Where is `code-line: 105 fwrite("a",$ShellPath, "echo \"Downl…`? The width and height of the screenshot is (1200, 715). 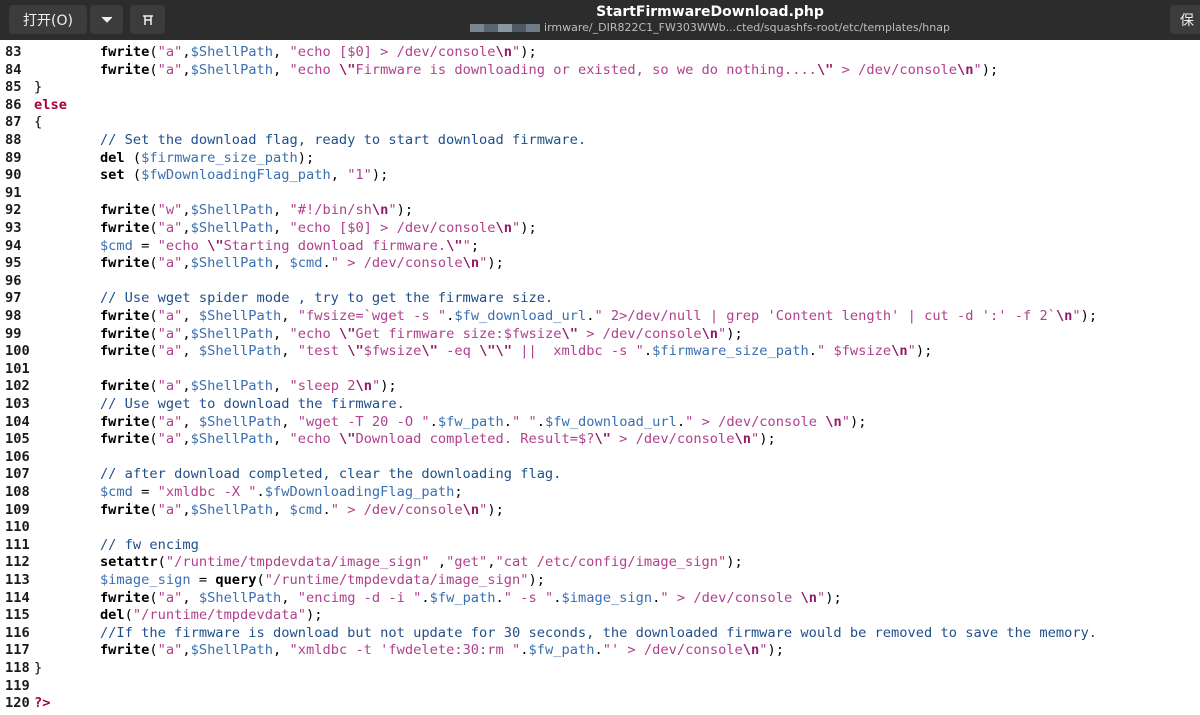 code-line: 105 fwrite("a",$ShellPath, "echo \"Downl… is located at coordinates (600, 440).